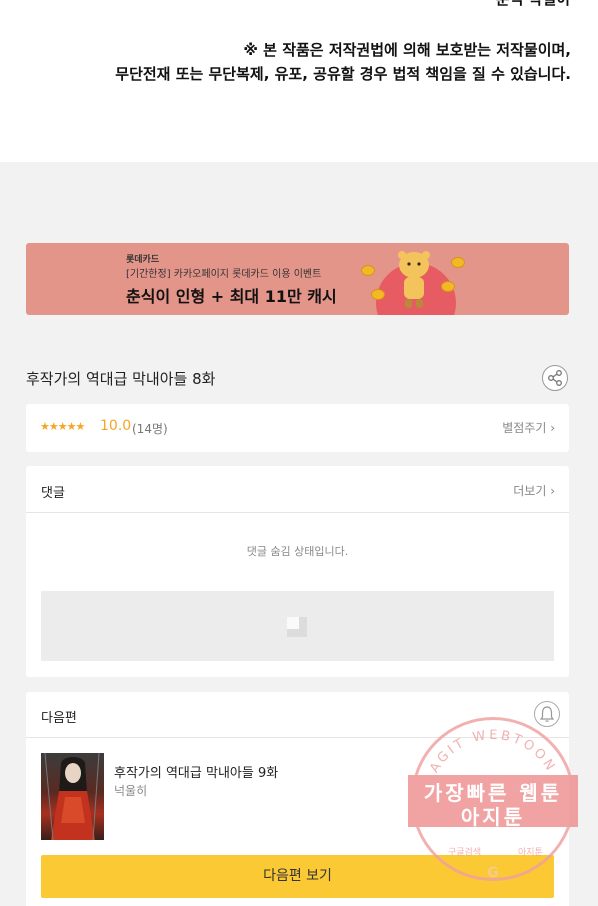 The height and width of the screenshot is (906, 598). Describe the element at coordinates (224, 274) in the screenshot. I see `banner-subtitle: [기간한정] 카카오페이지 롯데카드 이용 이벤트` at that location.